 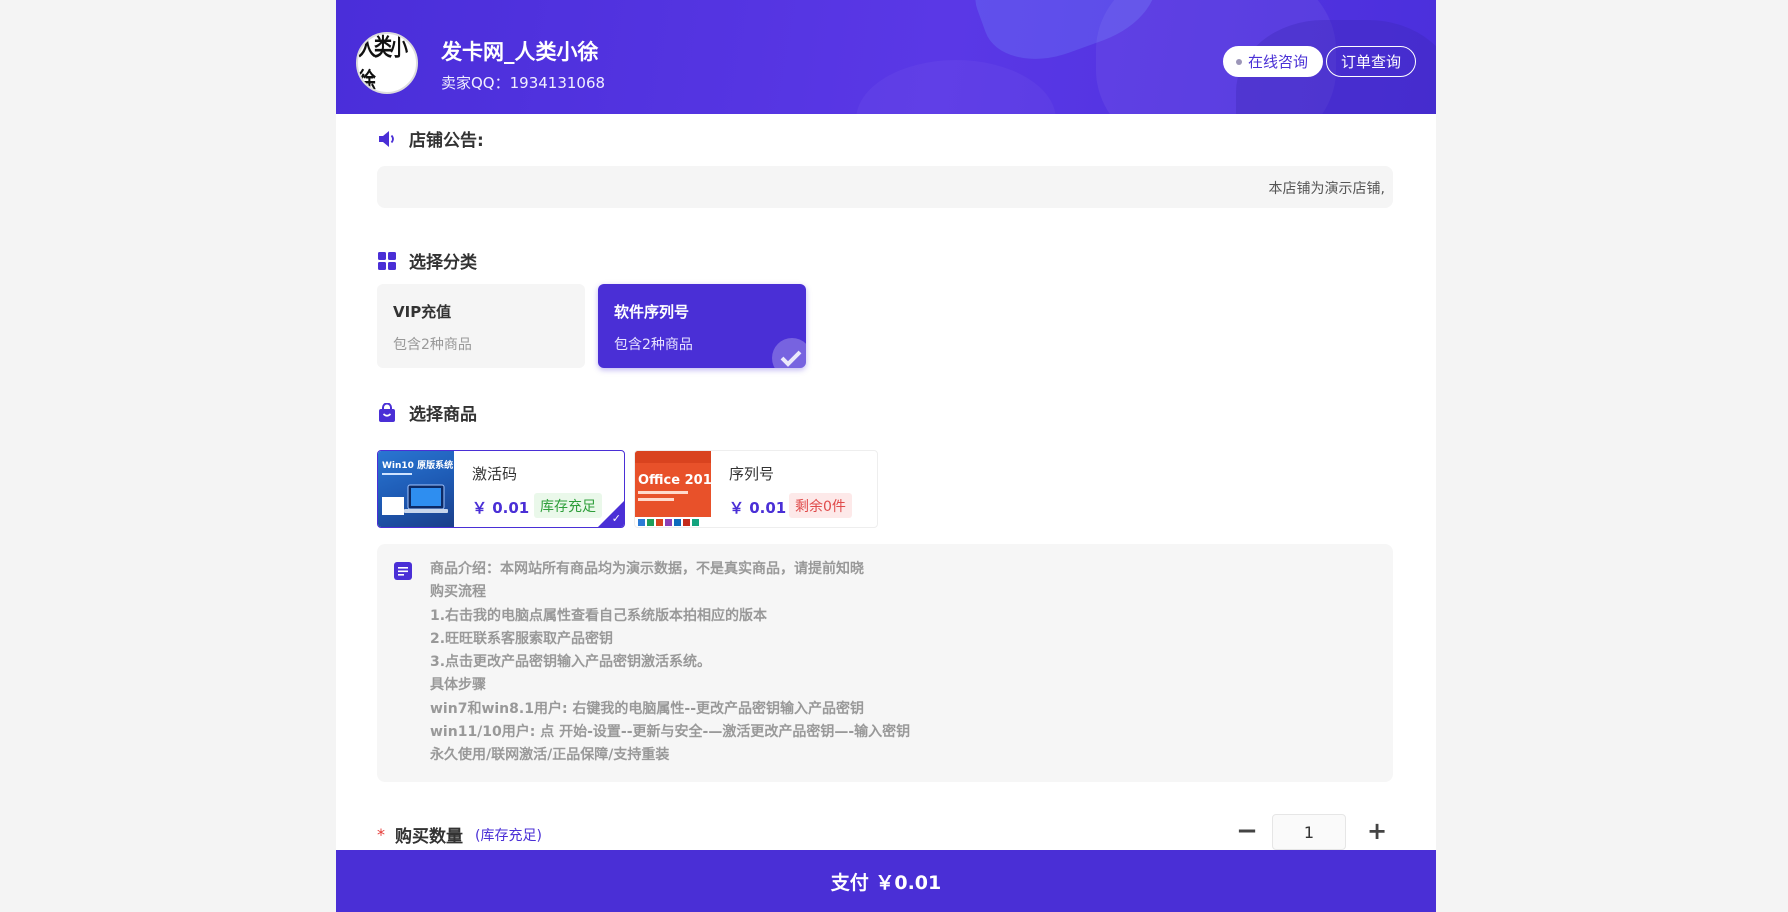 What do you see at coordinates (417, 465) in the screenshot?
I see `product-image-caption: Win10 原版系统` at bounding box center [417, 465].